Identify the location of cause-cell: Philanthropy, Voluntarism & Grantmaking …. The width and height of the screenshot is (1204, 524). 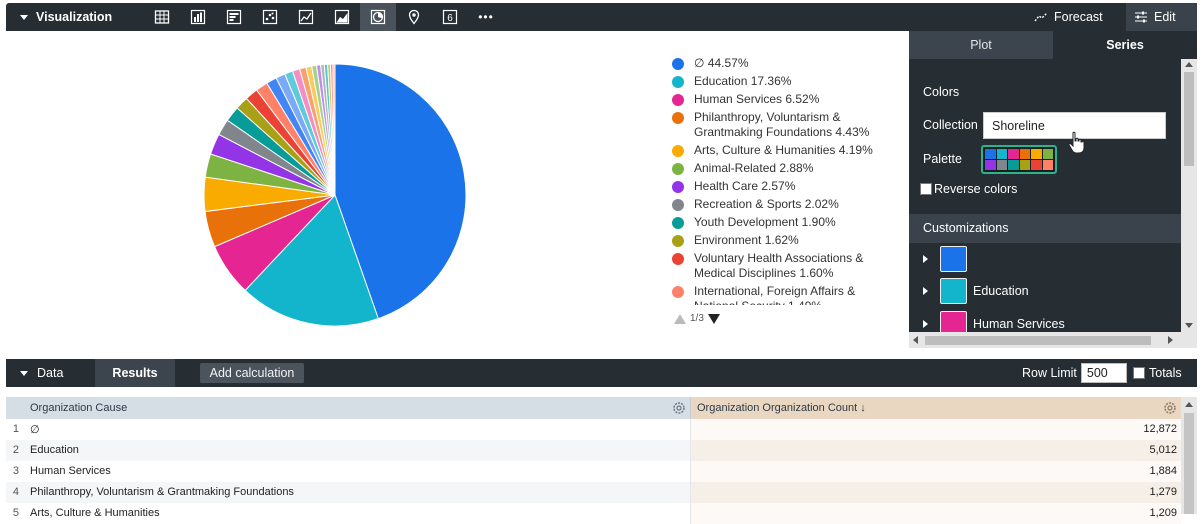
(357, 492).